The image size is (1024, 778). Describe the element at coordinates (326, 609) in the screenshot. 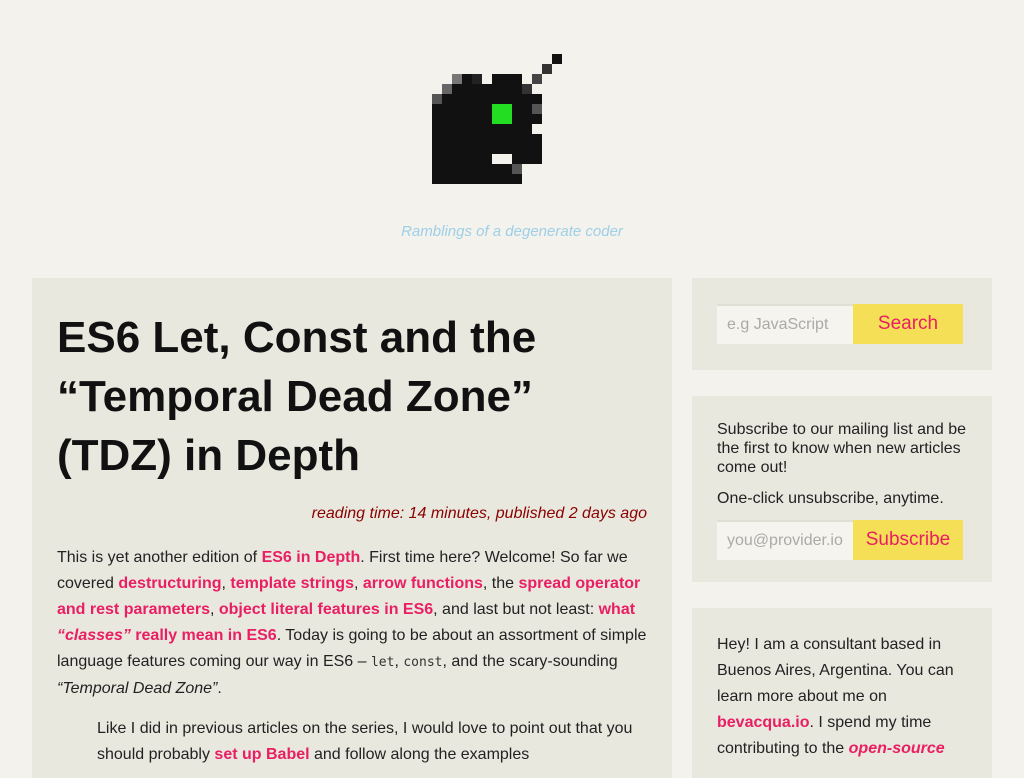

I see `link-object-literals: object literal features in ES6` at that location.